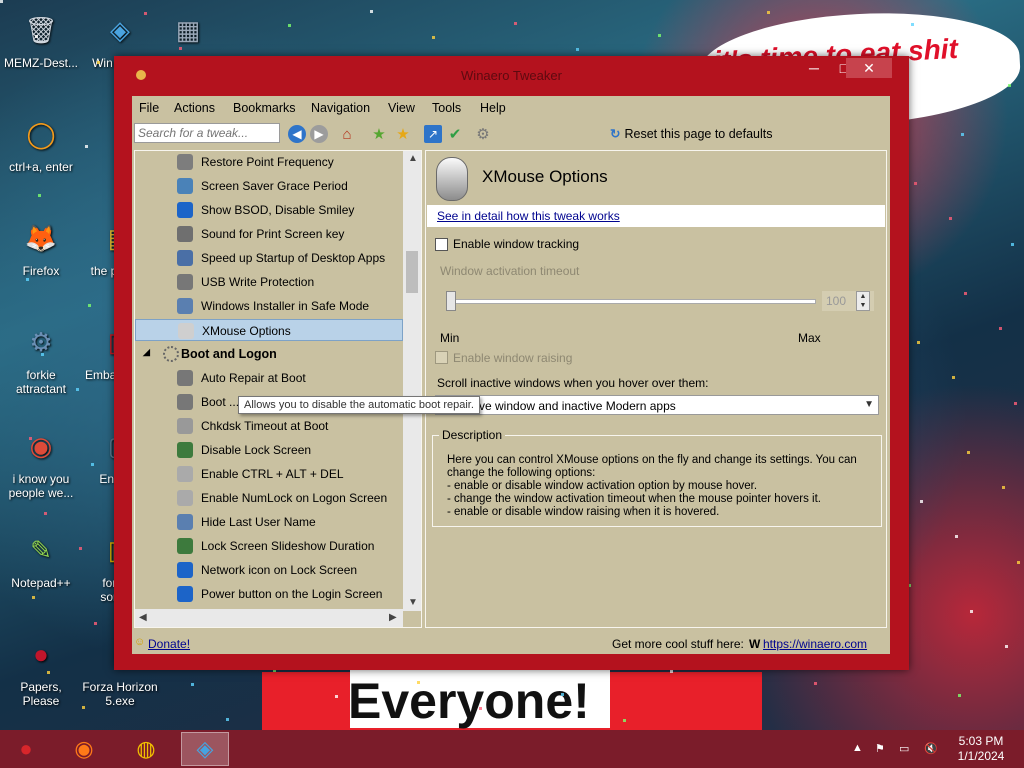 The width and height of the screenshot is (1024, 768). Describe the element at coordinates (511, 76) in the screenshot. I see `title-bar: Winaero Tweaker ─ □ ✕` at that location.